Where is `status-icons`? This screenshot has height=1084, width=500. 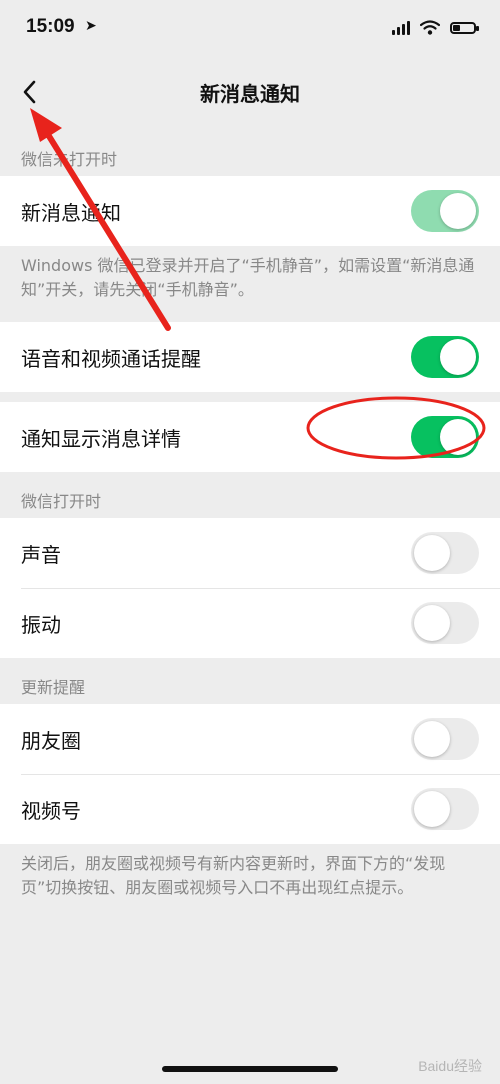 status-icons is located at coordinates (435, 27).